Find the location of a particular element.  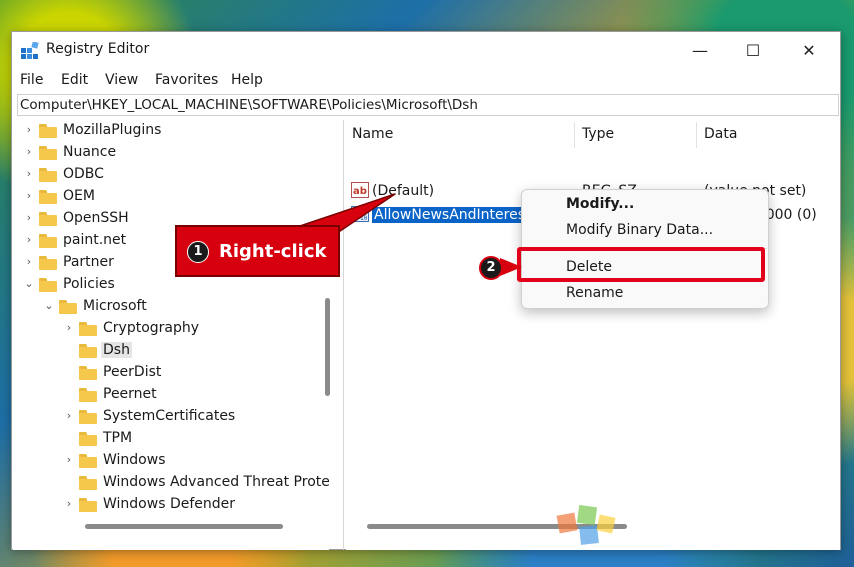

tree-item-dsh: Dsh is located at coordinates (171, 351).